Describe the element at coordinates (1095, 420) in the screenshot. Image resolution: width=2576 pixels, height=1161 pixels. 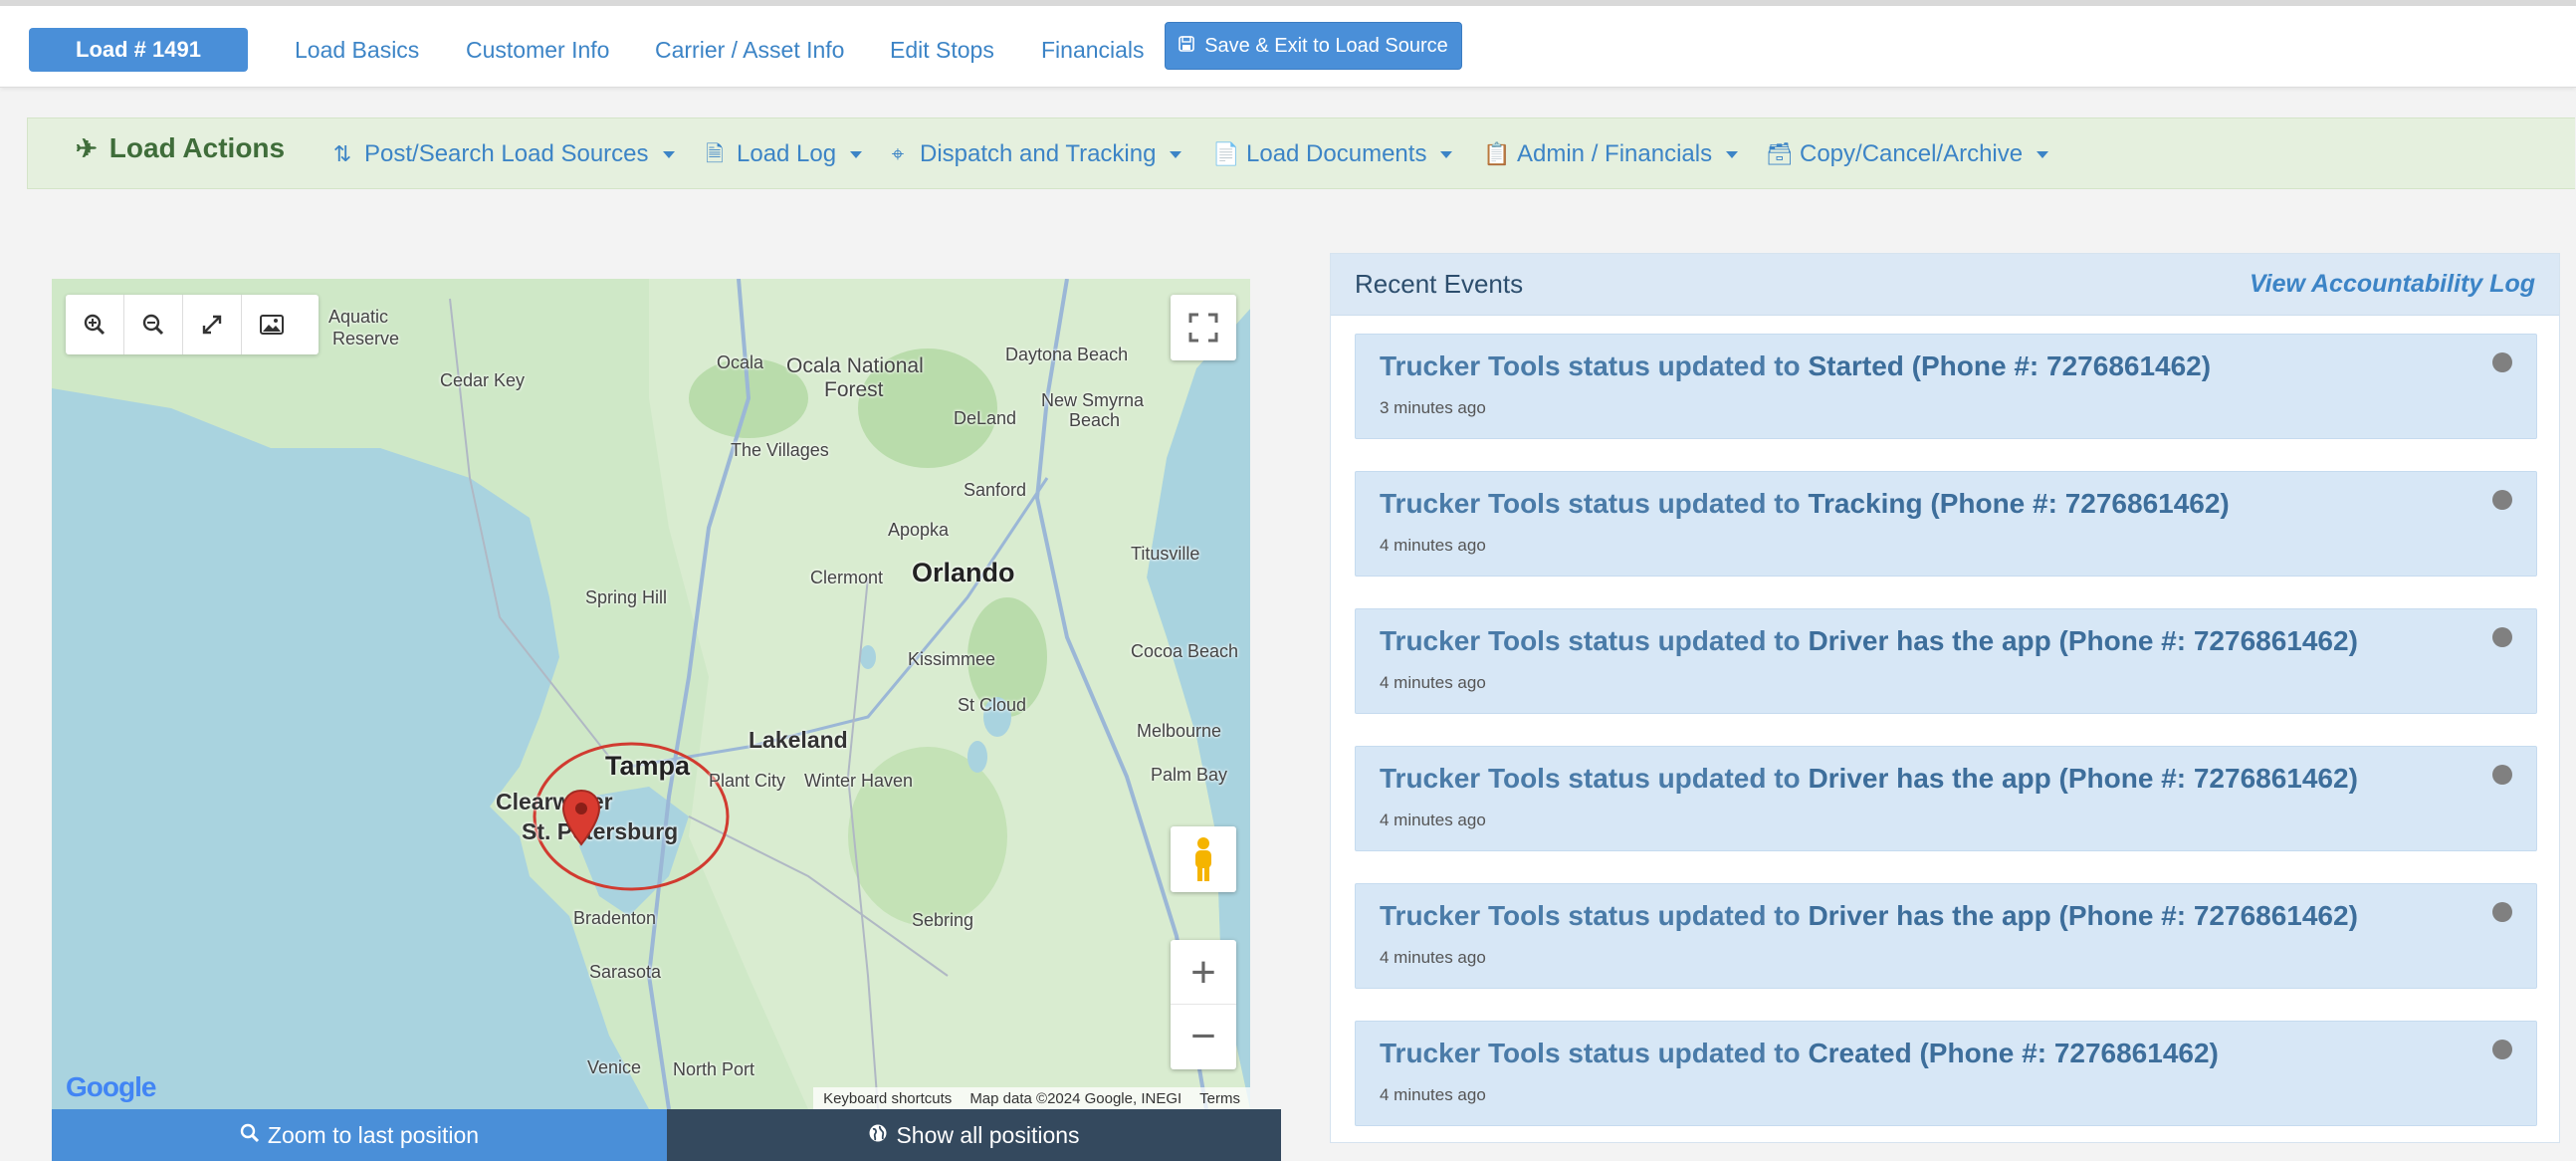
I see `map-label-beach: Beach` at that location.